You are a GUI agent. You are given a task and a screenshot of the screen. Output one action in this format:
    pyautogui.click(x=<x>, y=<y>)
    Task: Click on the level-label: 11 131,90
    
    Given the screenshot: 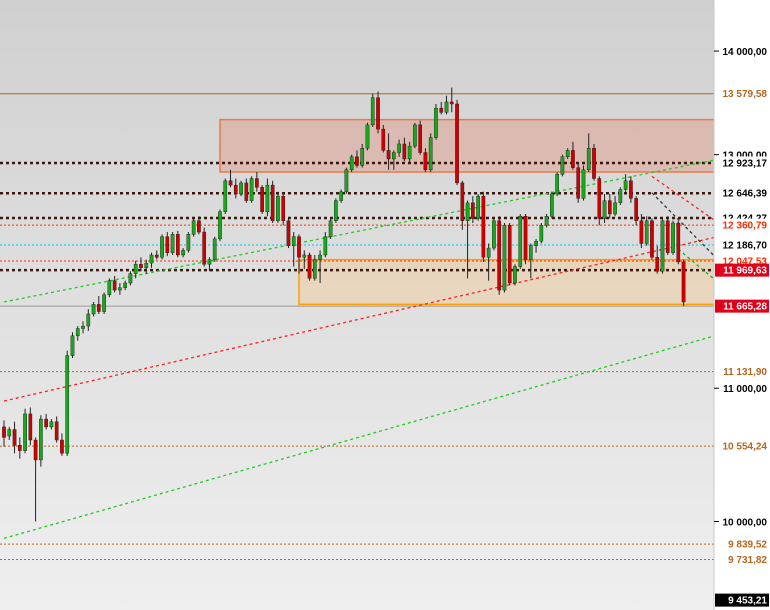 What is the action you would take?
    pyautogui.click(x=745, y=372)
    